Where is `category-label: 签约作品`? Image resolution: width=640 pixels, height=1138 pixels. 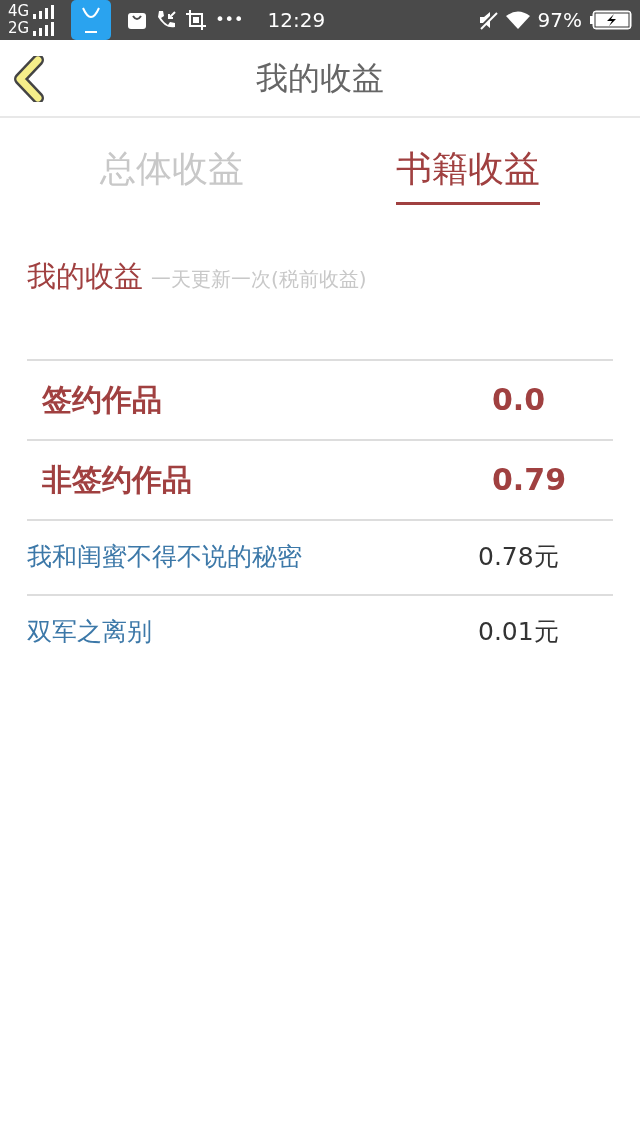
category-label: 签约作品 is located at coordinates (102, 400).